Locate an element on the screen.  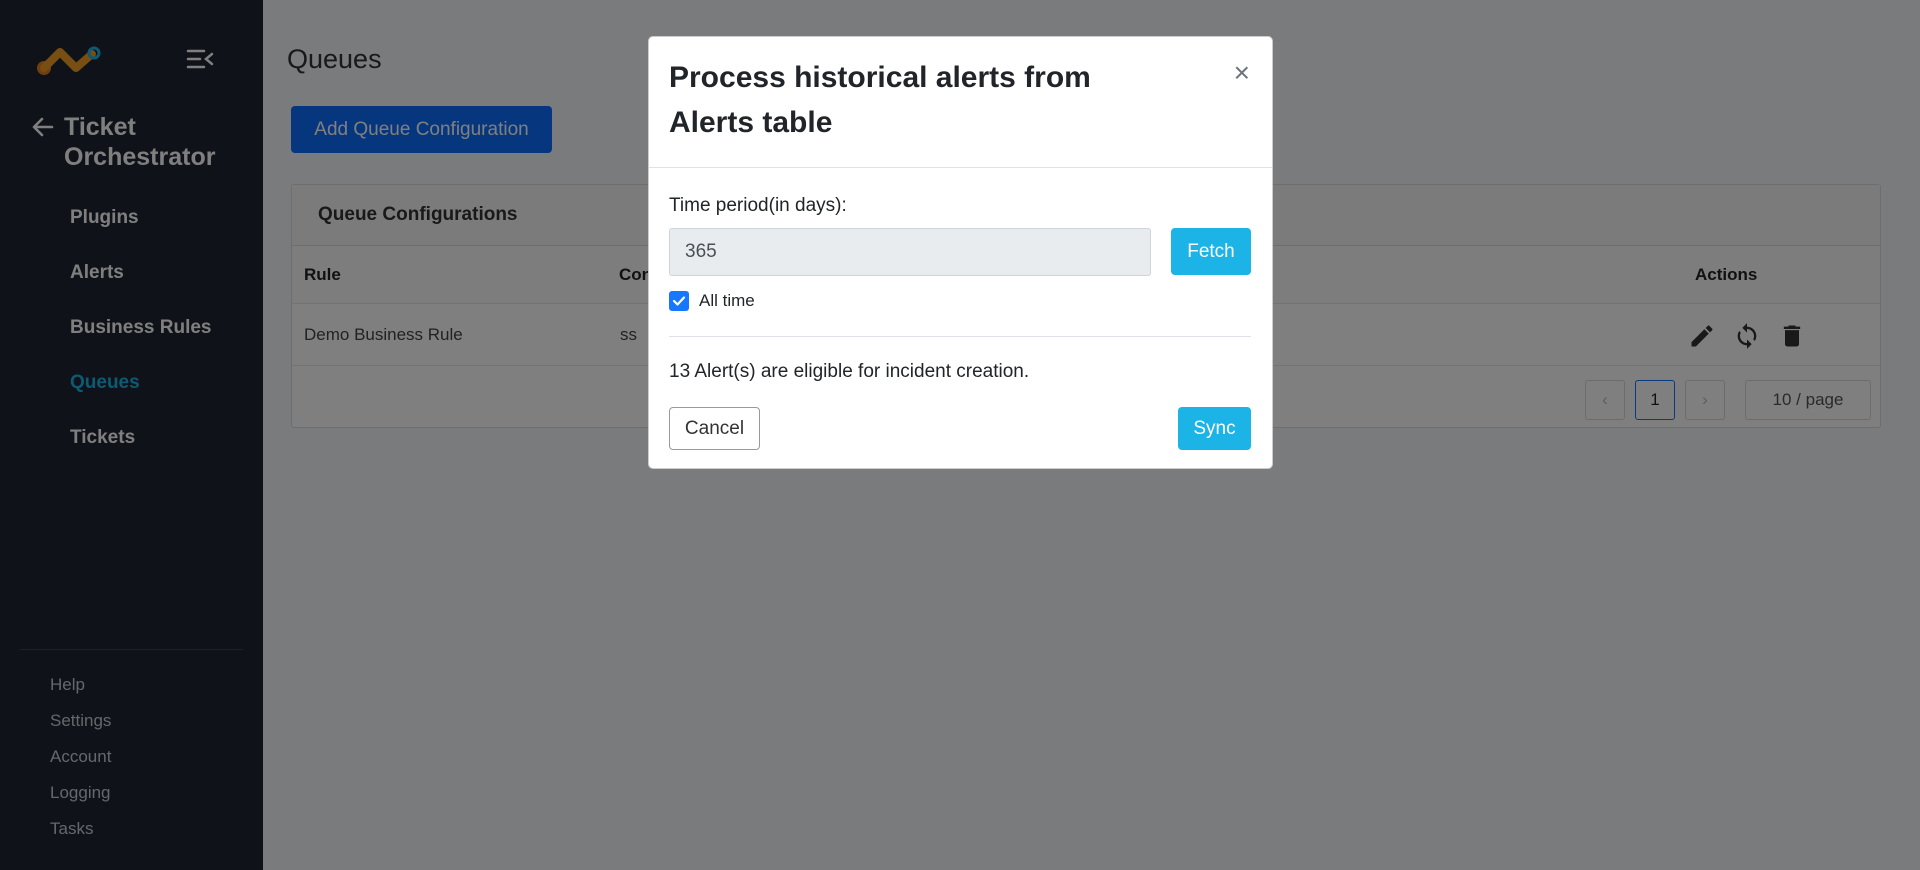
checkmark-icon is located at coordinates (679, 301).